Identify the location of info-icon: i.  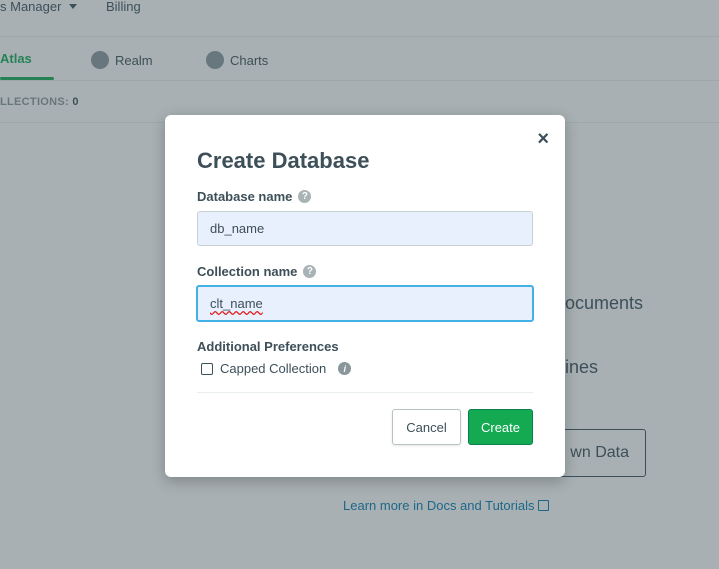
(345, 368).